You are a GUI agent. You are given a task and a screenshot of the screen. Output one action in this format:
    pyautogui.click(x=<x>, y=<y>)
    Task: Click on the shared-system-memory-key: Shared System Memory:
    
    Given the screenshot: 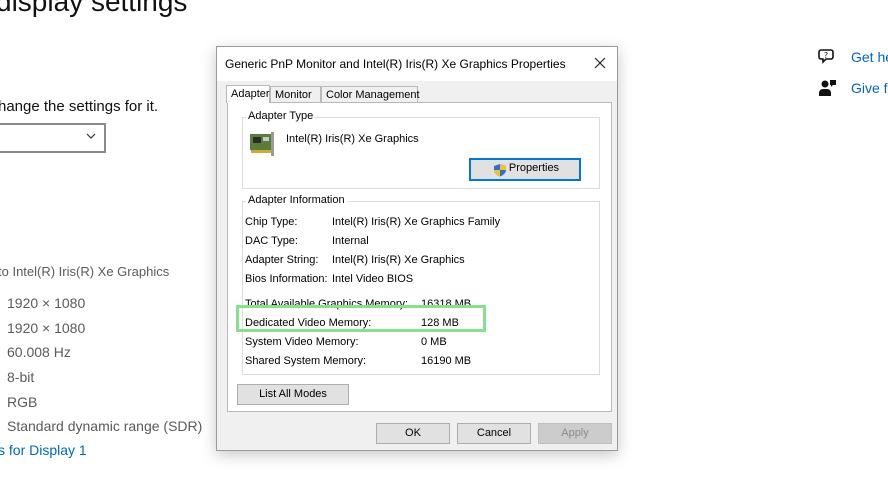 What is the action you would take?
    pyautogui.click(x=306, y=361)
    